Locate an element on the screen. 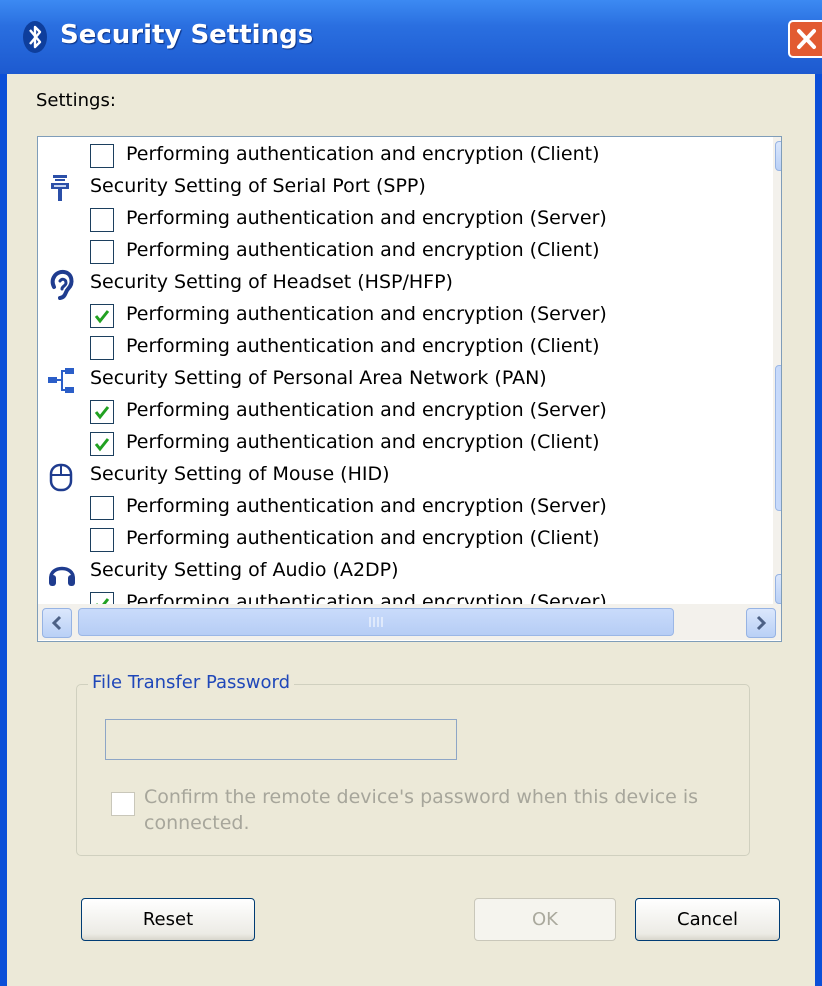  scroll-left-button is located at coordinates (57, 623).